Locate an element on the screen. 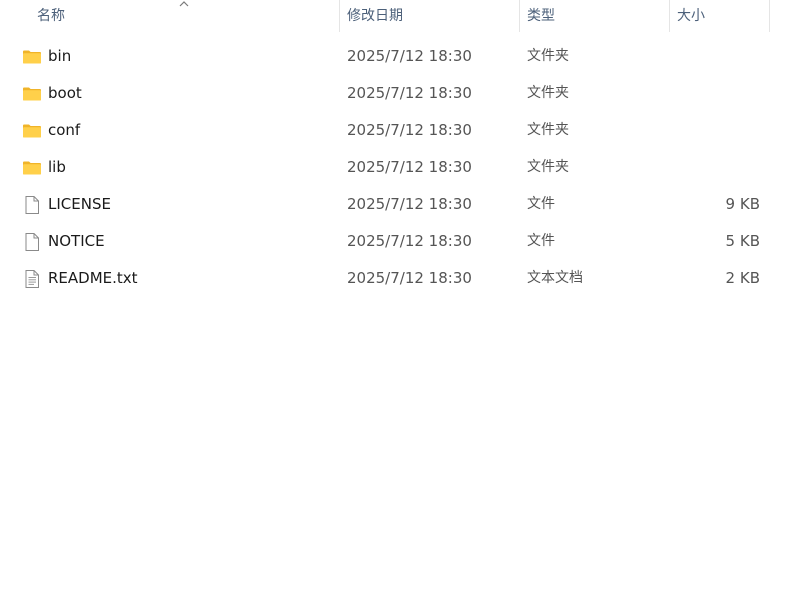  column-header-size: 大小 is located at coordinates (691, 16).